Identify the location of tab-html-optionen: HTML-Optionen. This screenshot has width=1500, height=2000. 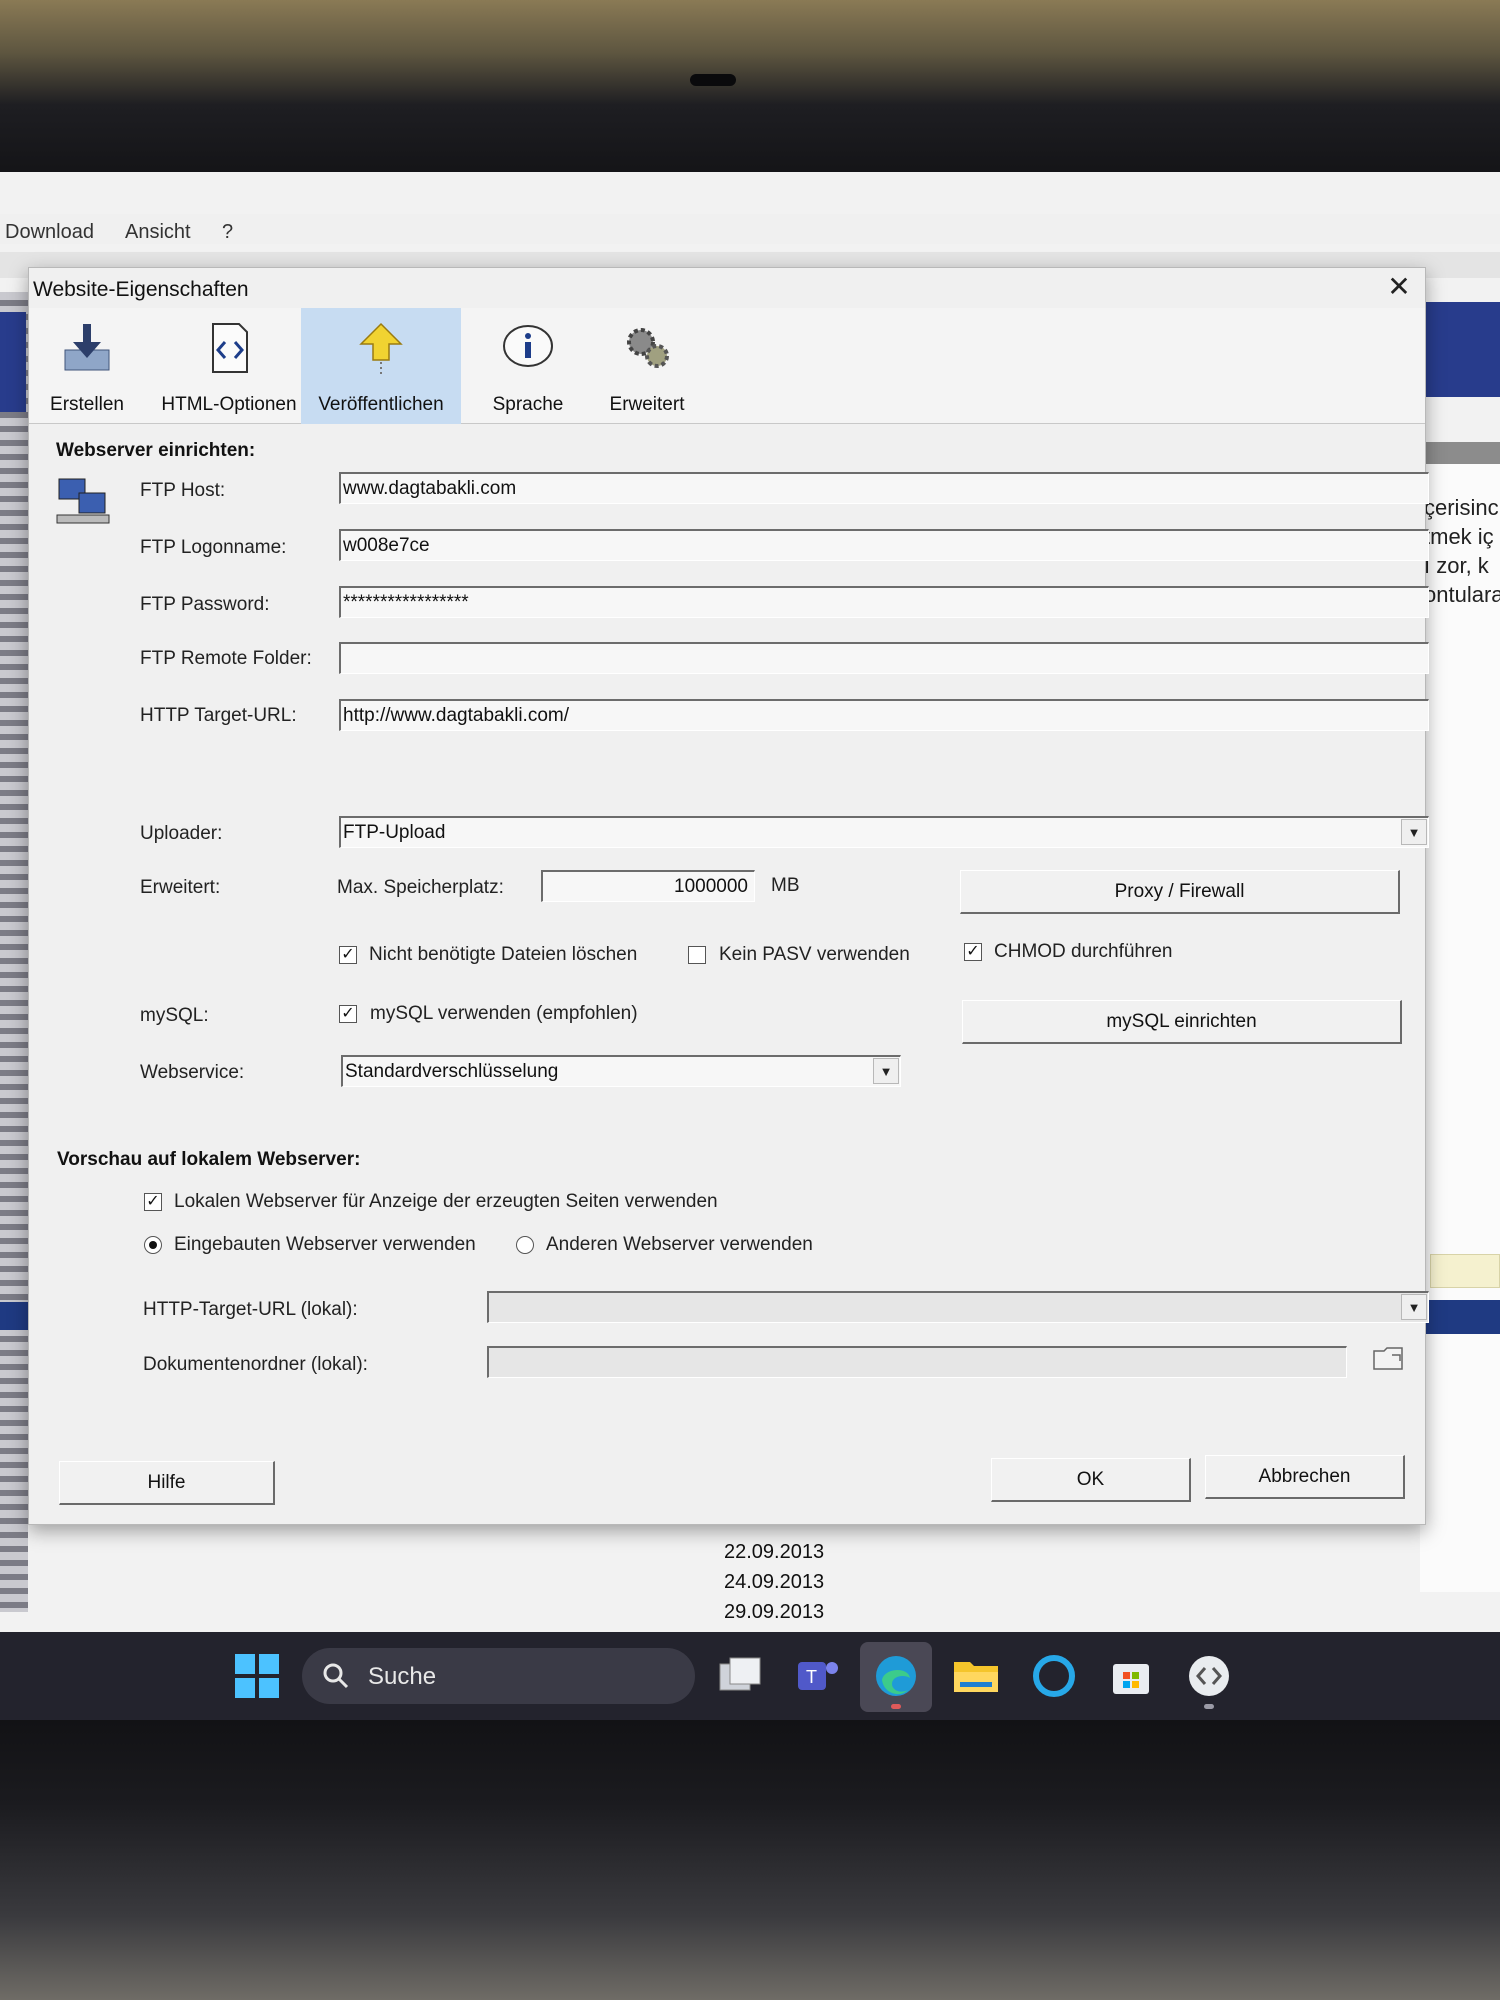
(229, 366).